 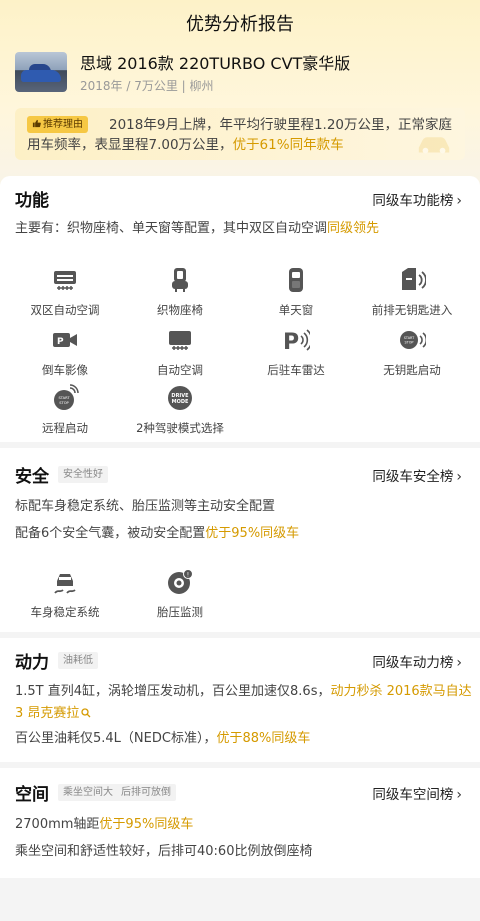 I want to click on safety-line-2-highlight: 优于95%同级车, so click(x=252, y=533).